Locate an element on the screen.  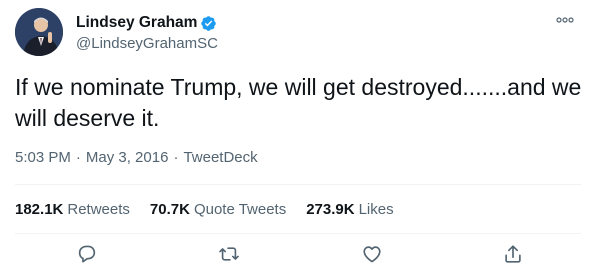
share-button is located at coordinates (514, 255).